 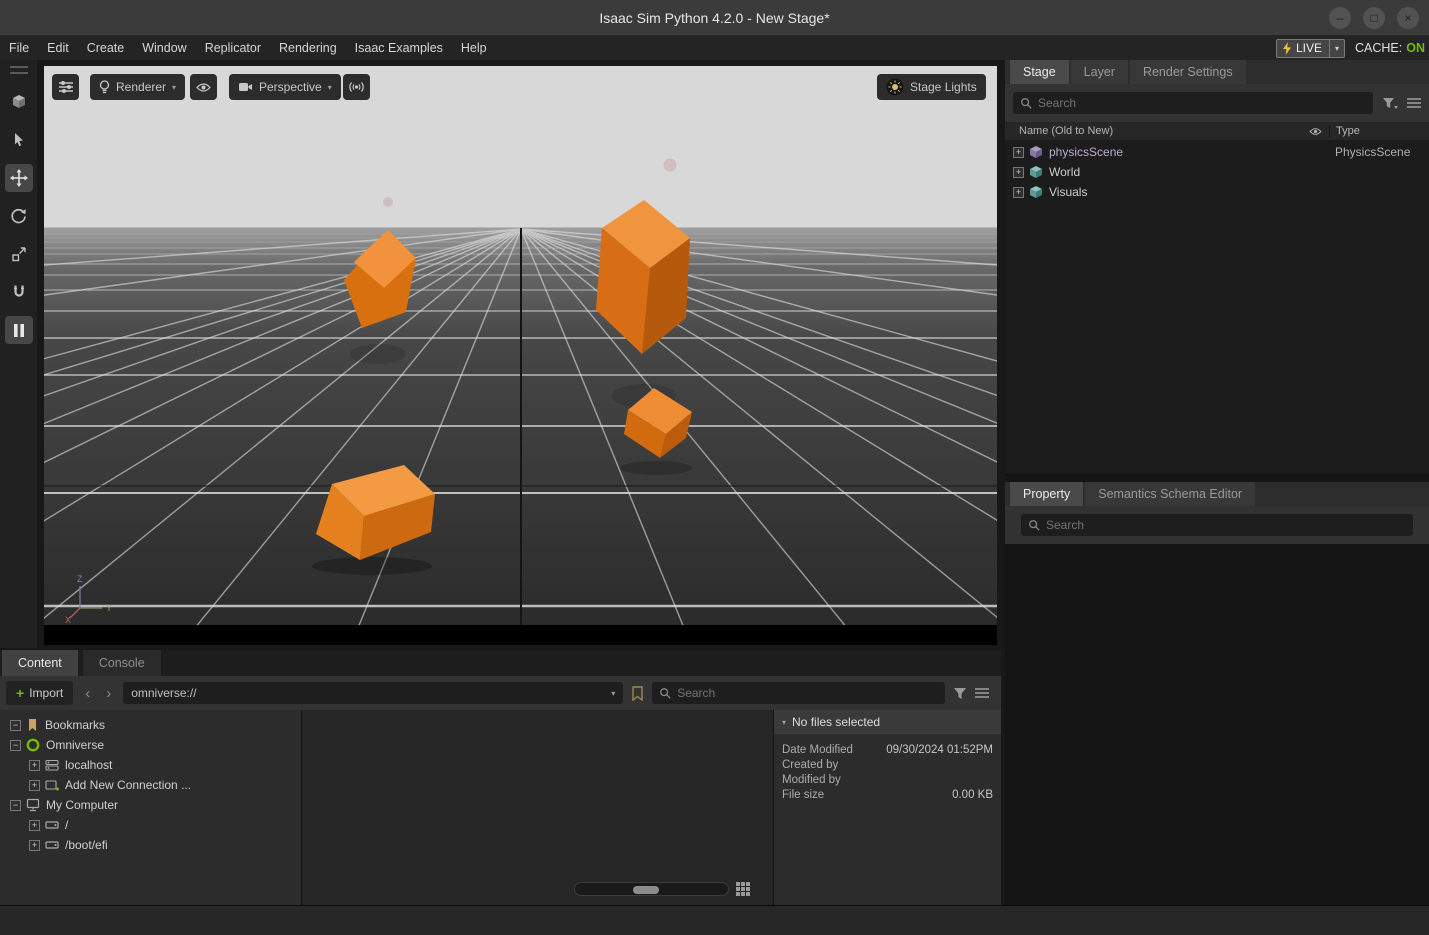 I want to click on prim-name: physicsScene, so click(x=1086, y=152).